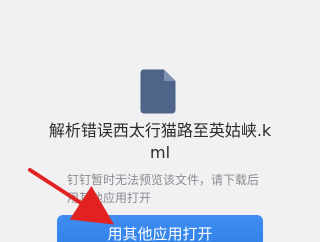 Image resolution: width=320 pixels, height=242 pixels. What do you see at coordinates (160, 141) in the screenshot?
I see `file-name: 解析错误西太行猫路至英姑峡.kml` at bounding box center [160, 141].